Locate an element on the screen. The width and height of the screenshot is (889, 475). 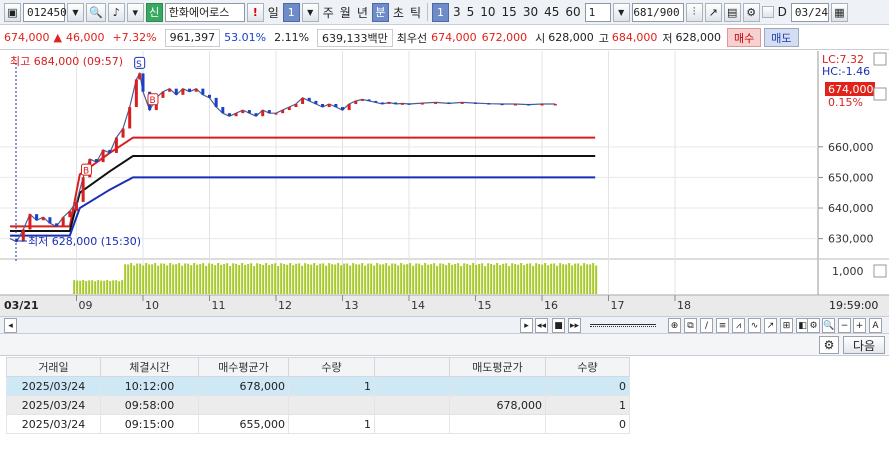
pattern-icon: ⊞ is located at coordinates (786, 325).